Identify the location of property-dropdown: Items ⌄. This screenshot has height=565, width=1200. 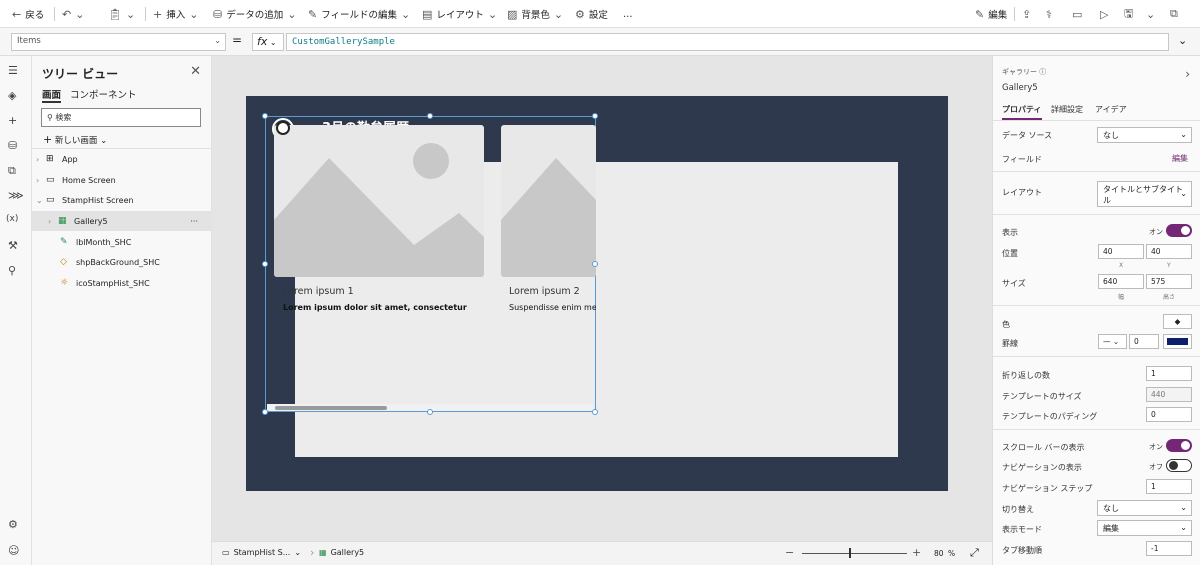
(118, 42).